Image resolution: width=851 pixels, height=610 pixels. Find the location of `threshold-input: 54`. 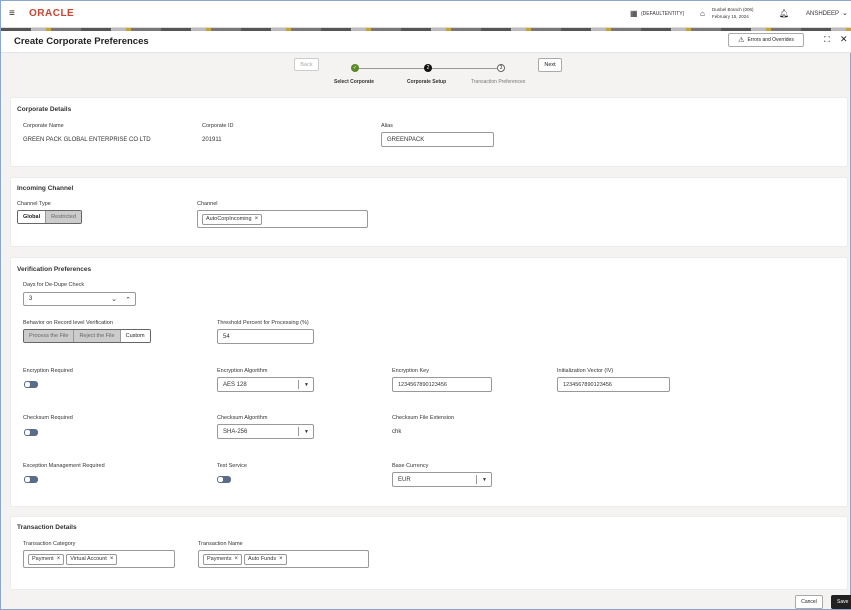

threshold-input: 54 is located at coordinates (265, 336).